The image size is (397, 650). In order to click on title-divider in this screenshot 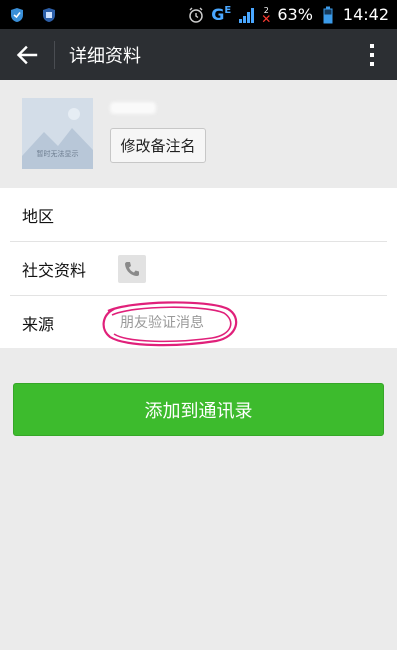, I will do `click(54, 54)`.